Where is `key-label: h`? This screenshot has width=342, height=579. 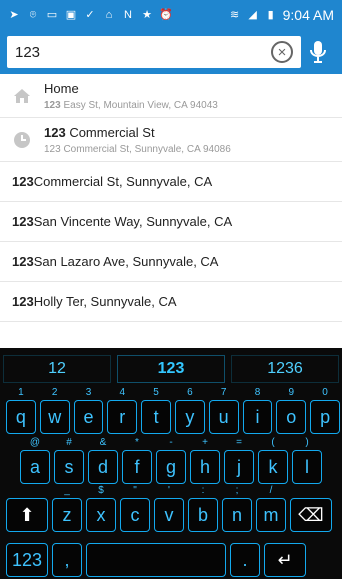 key-label: h is located at coordinates (204, 466).